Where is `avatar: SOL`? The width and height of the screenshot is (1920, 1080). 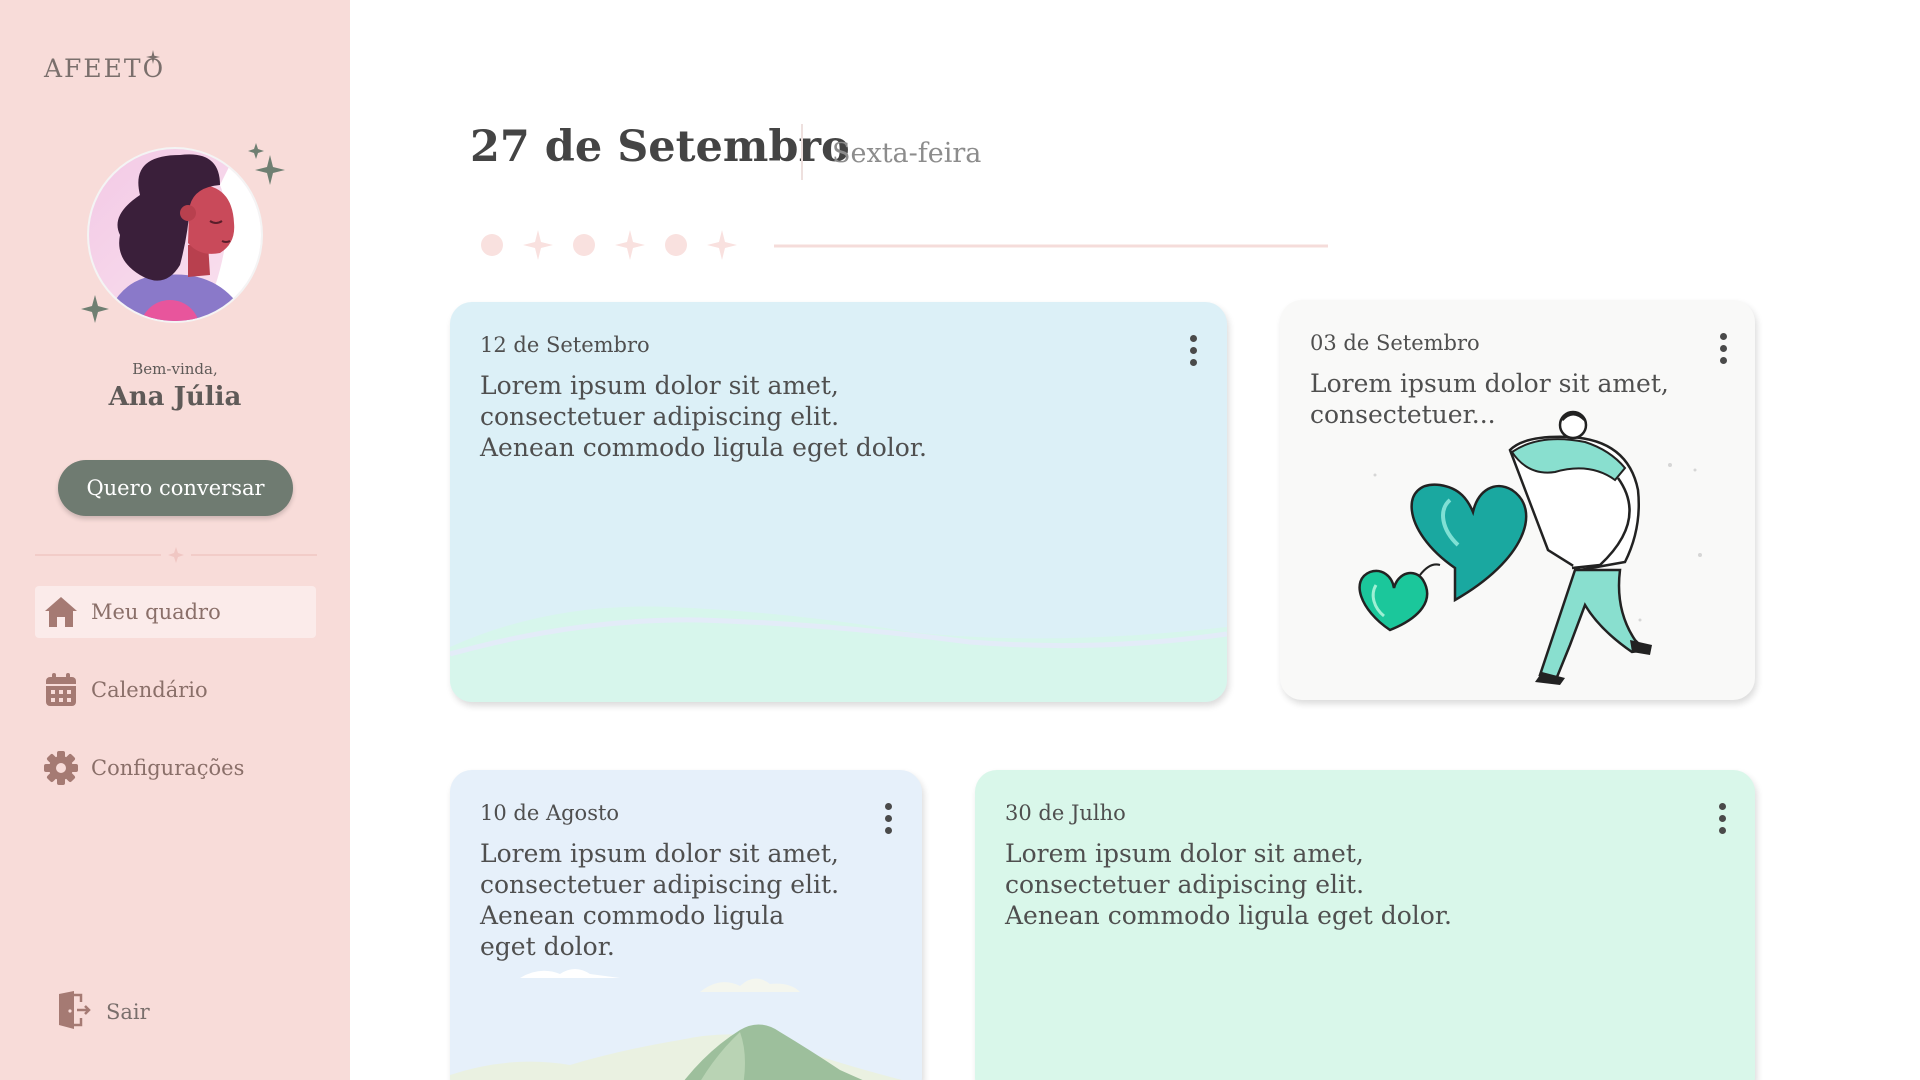 avatar: SOL is located at coordinates (180, 235).